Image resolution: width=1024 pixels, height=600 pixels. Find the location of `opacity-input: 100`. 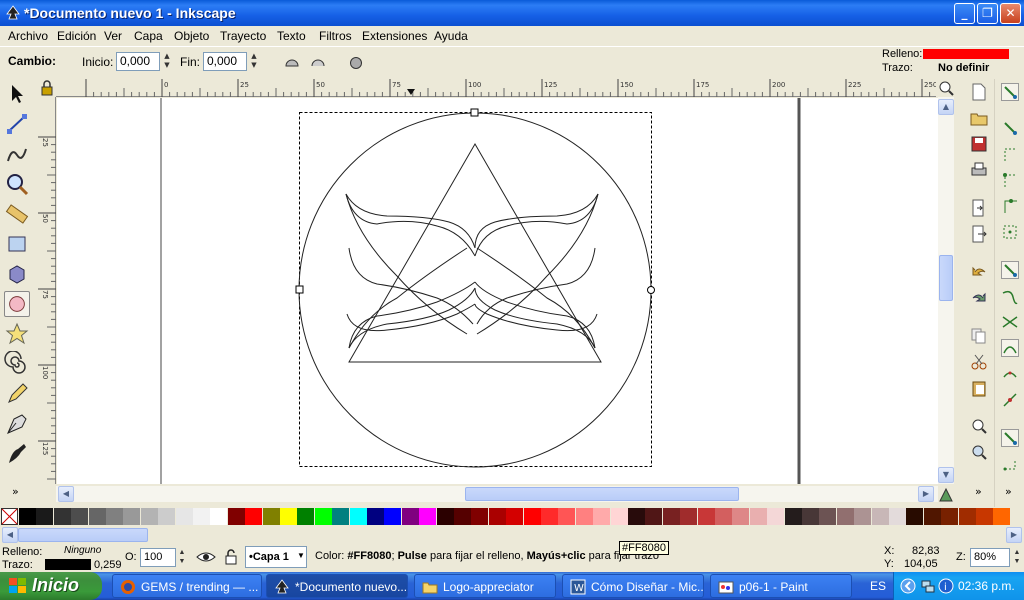

opacity-input: 100 is located at coordinates (158, 557).